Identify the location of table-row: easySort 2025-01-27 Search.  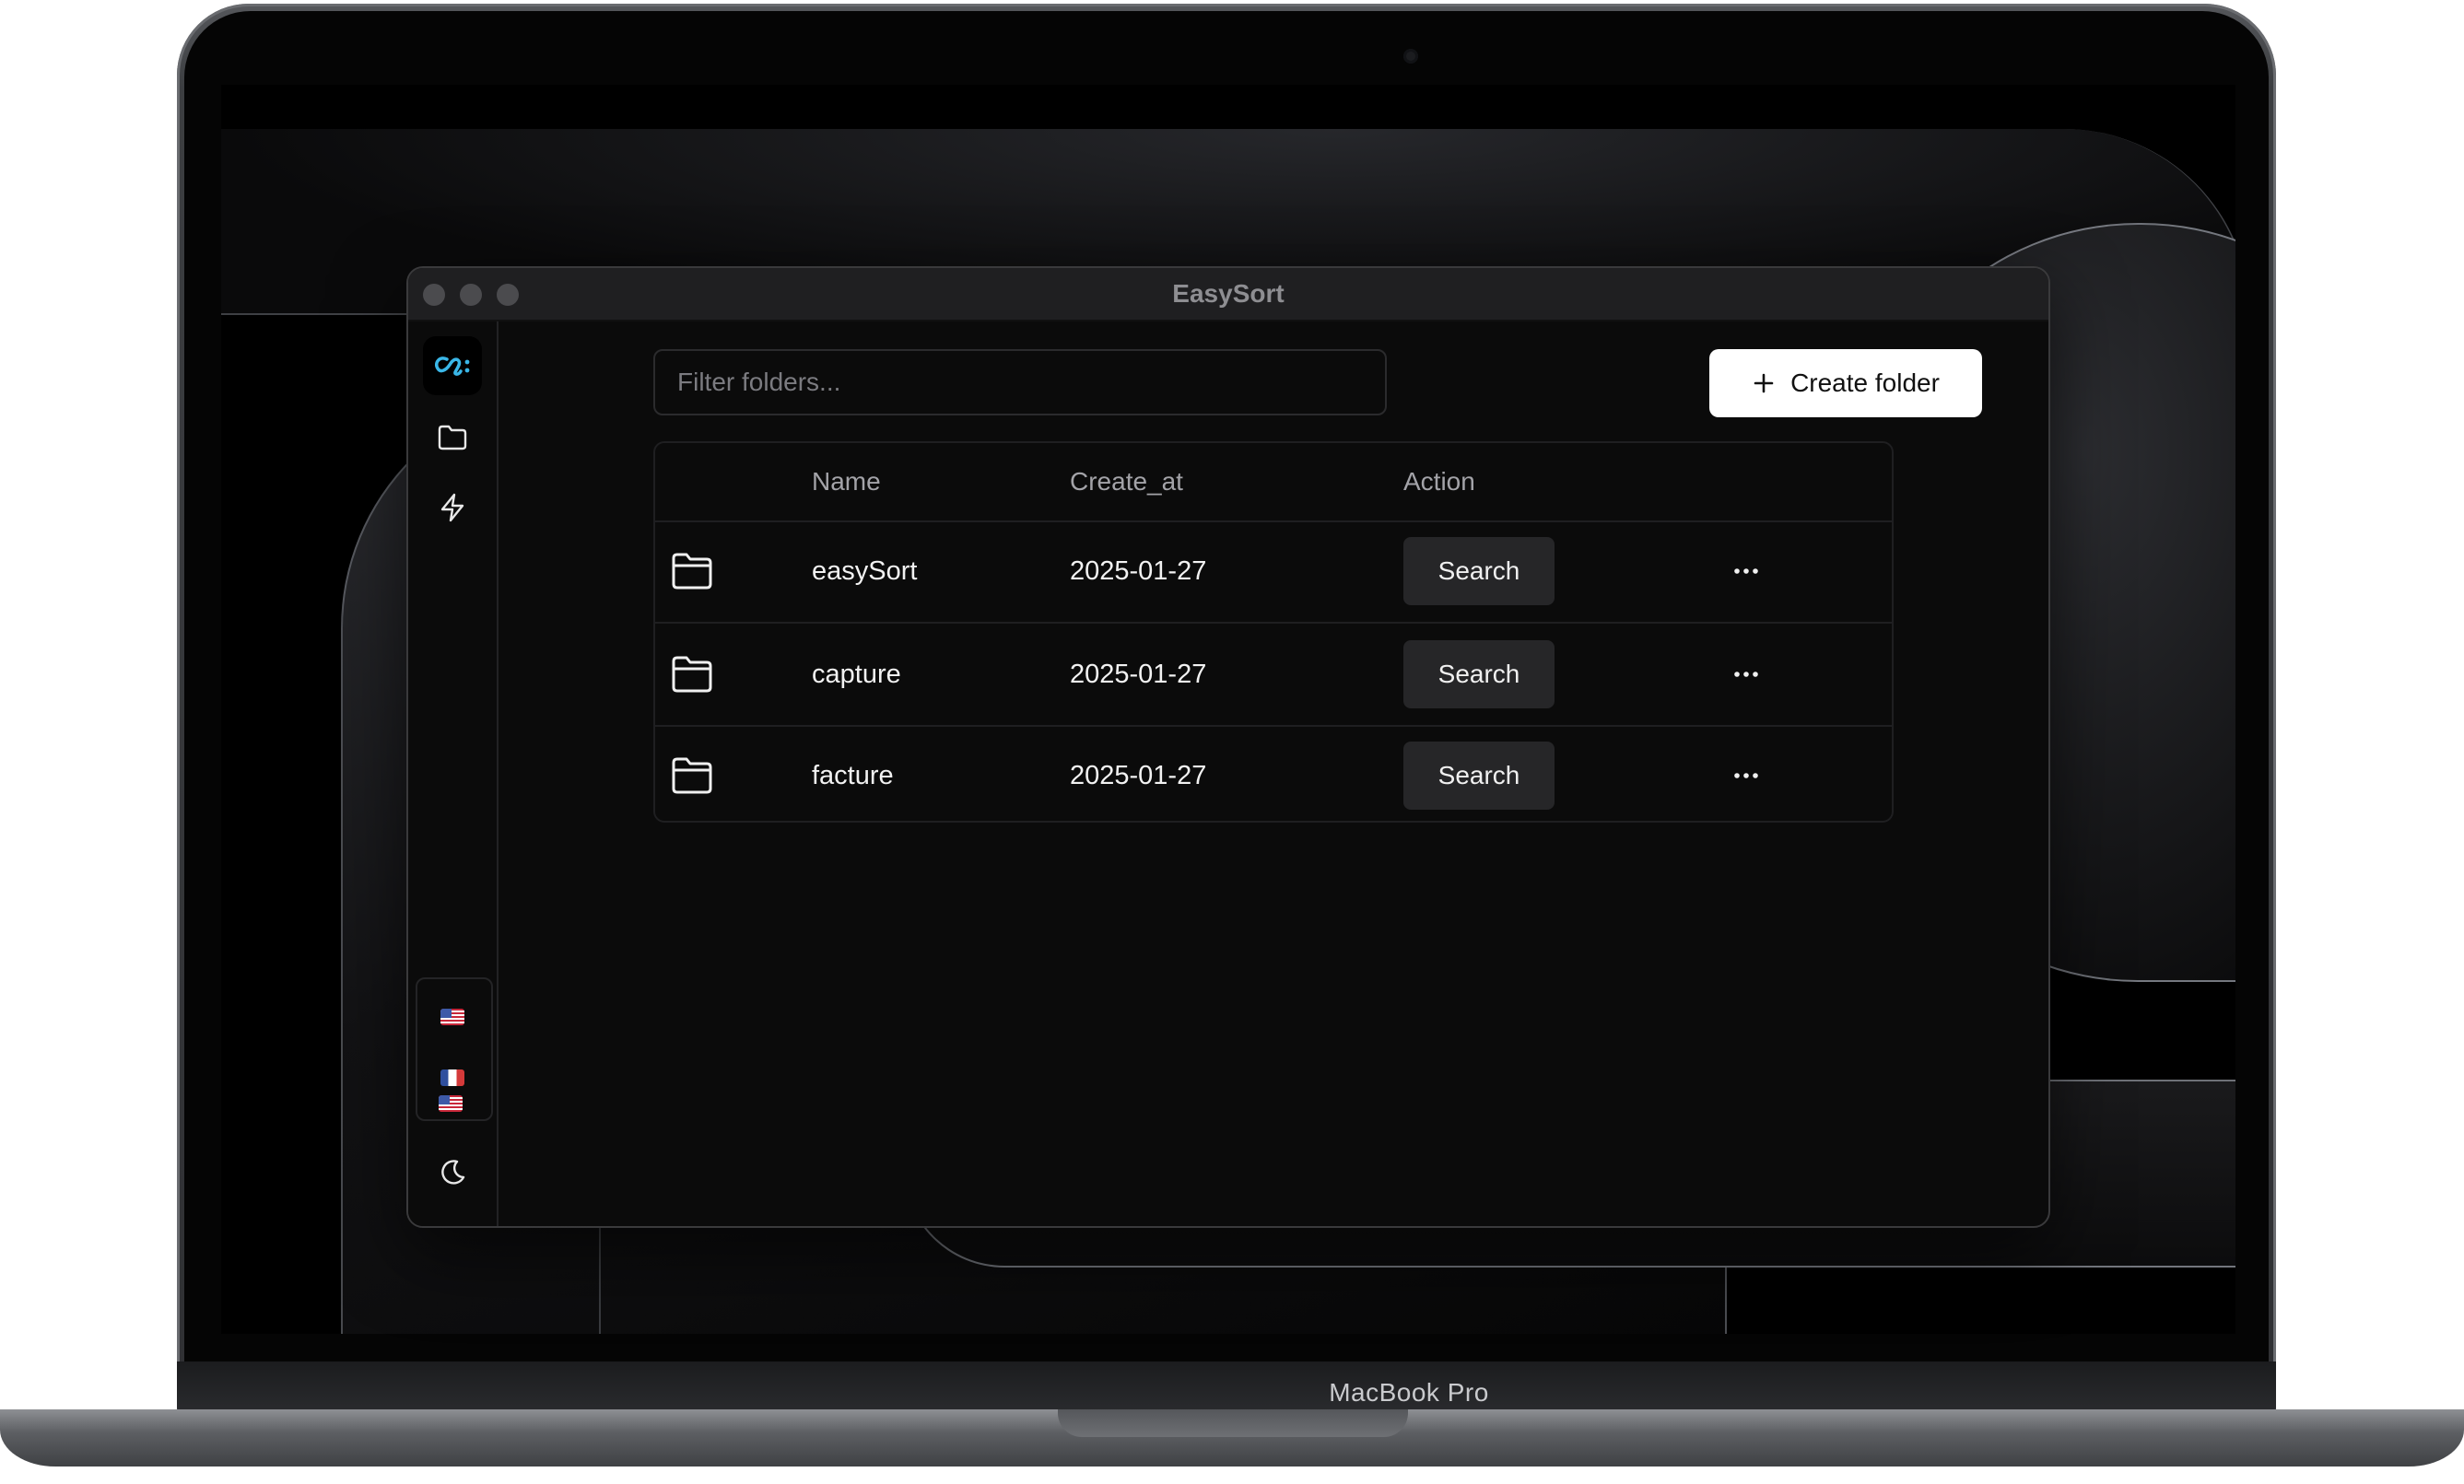
(1273, 572).